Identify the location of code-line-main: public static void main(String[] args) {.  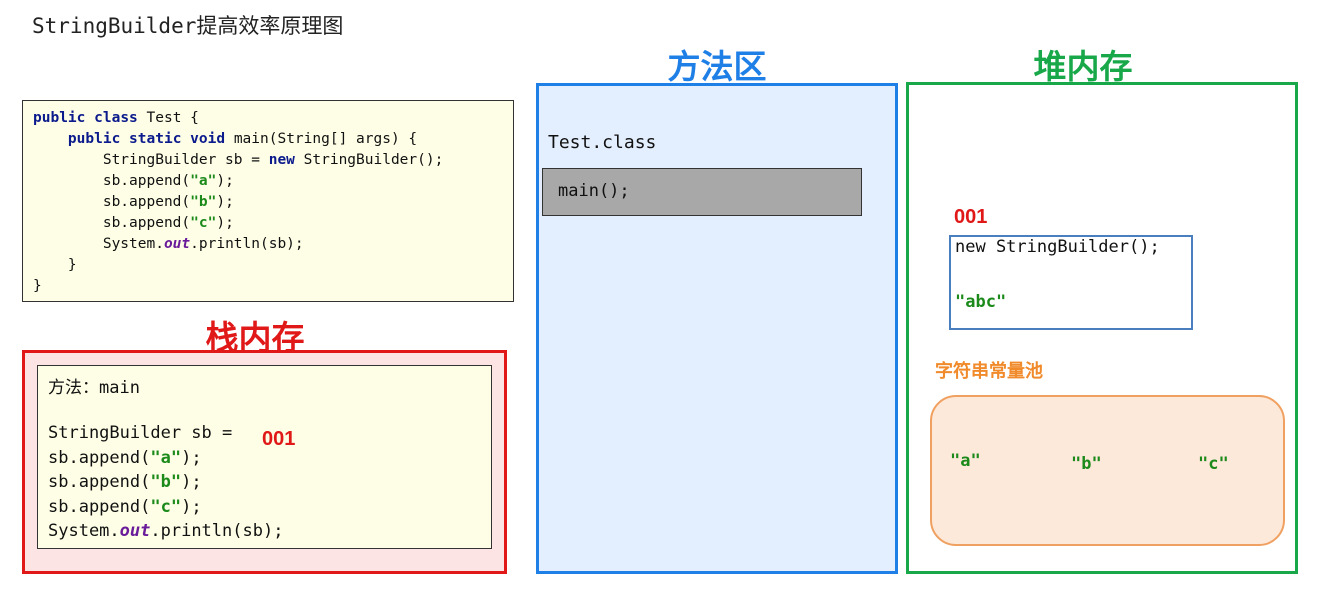
(273, 139).